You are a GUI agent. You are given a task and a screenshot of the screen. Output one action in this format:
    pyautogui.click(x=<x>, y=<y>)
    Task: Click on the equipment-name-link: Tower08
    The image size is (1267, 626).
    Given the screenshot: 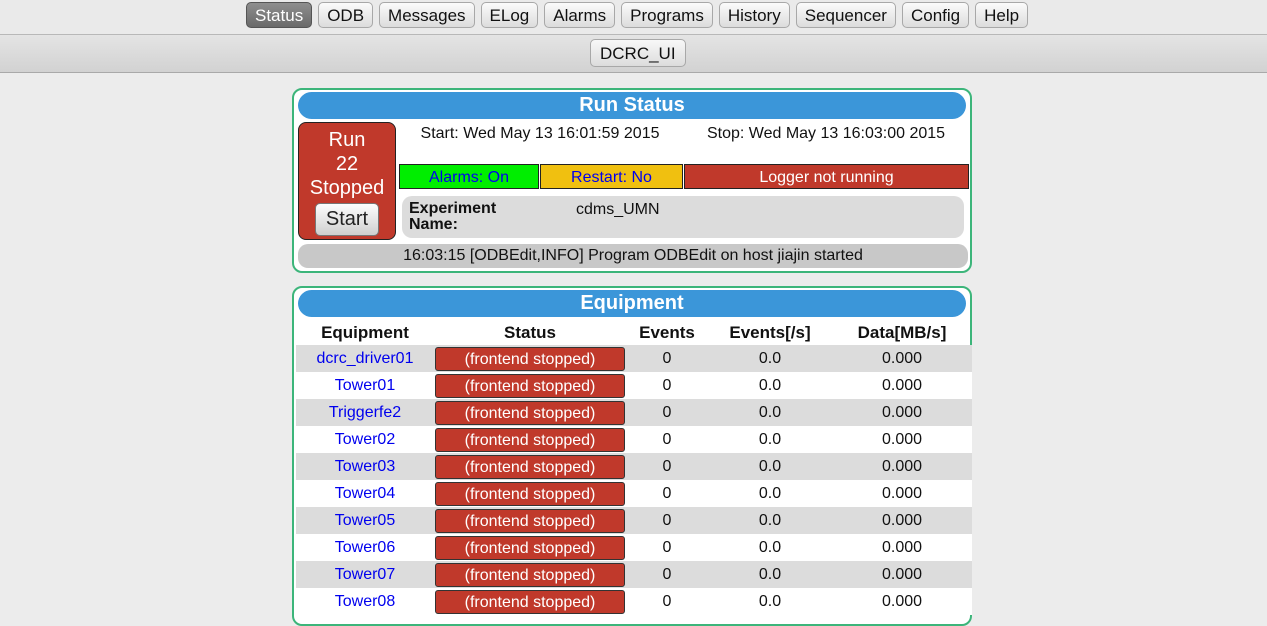 What is the action you would take?
    pyautogui.click(x=365, y=601)
    